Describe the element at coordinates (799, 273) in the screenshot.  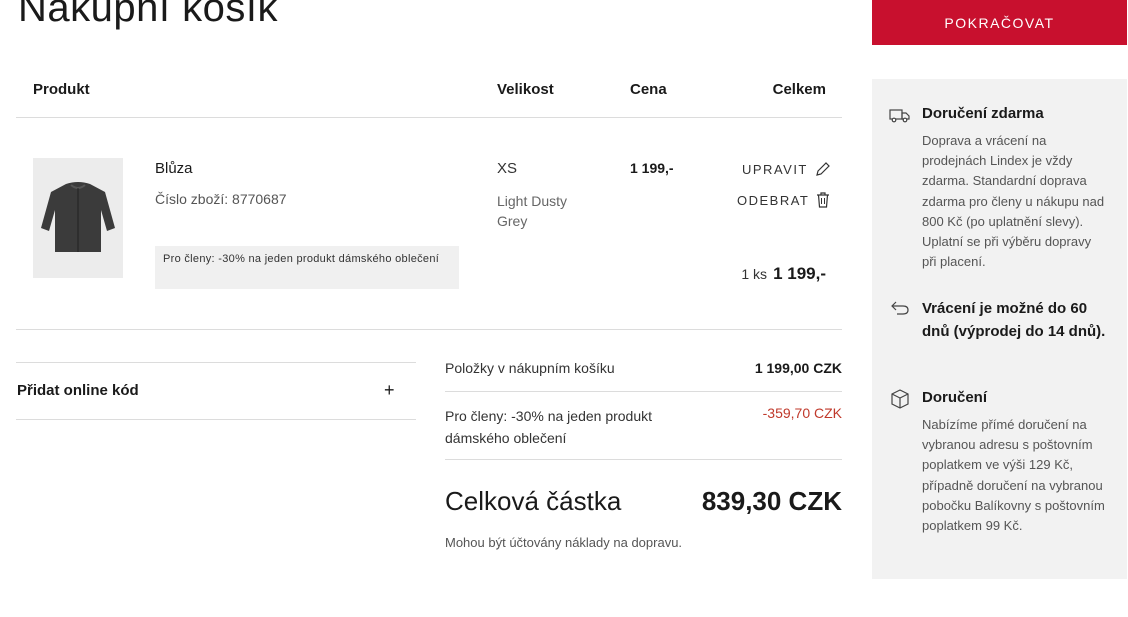
I see `line-total: 1 199,-` at that location.